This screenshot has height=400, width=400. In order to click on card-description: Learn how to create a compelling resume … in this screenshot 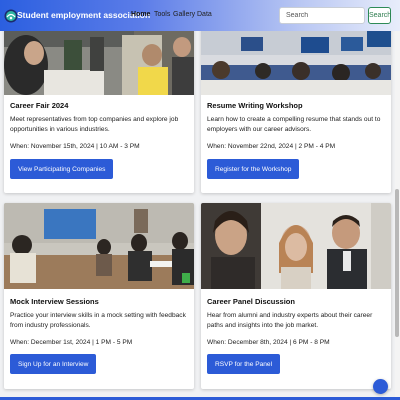, I will do `click(294, 124)`.